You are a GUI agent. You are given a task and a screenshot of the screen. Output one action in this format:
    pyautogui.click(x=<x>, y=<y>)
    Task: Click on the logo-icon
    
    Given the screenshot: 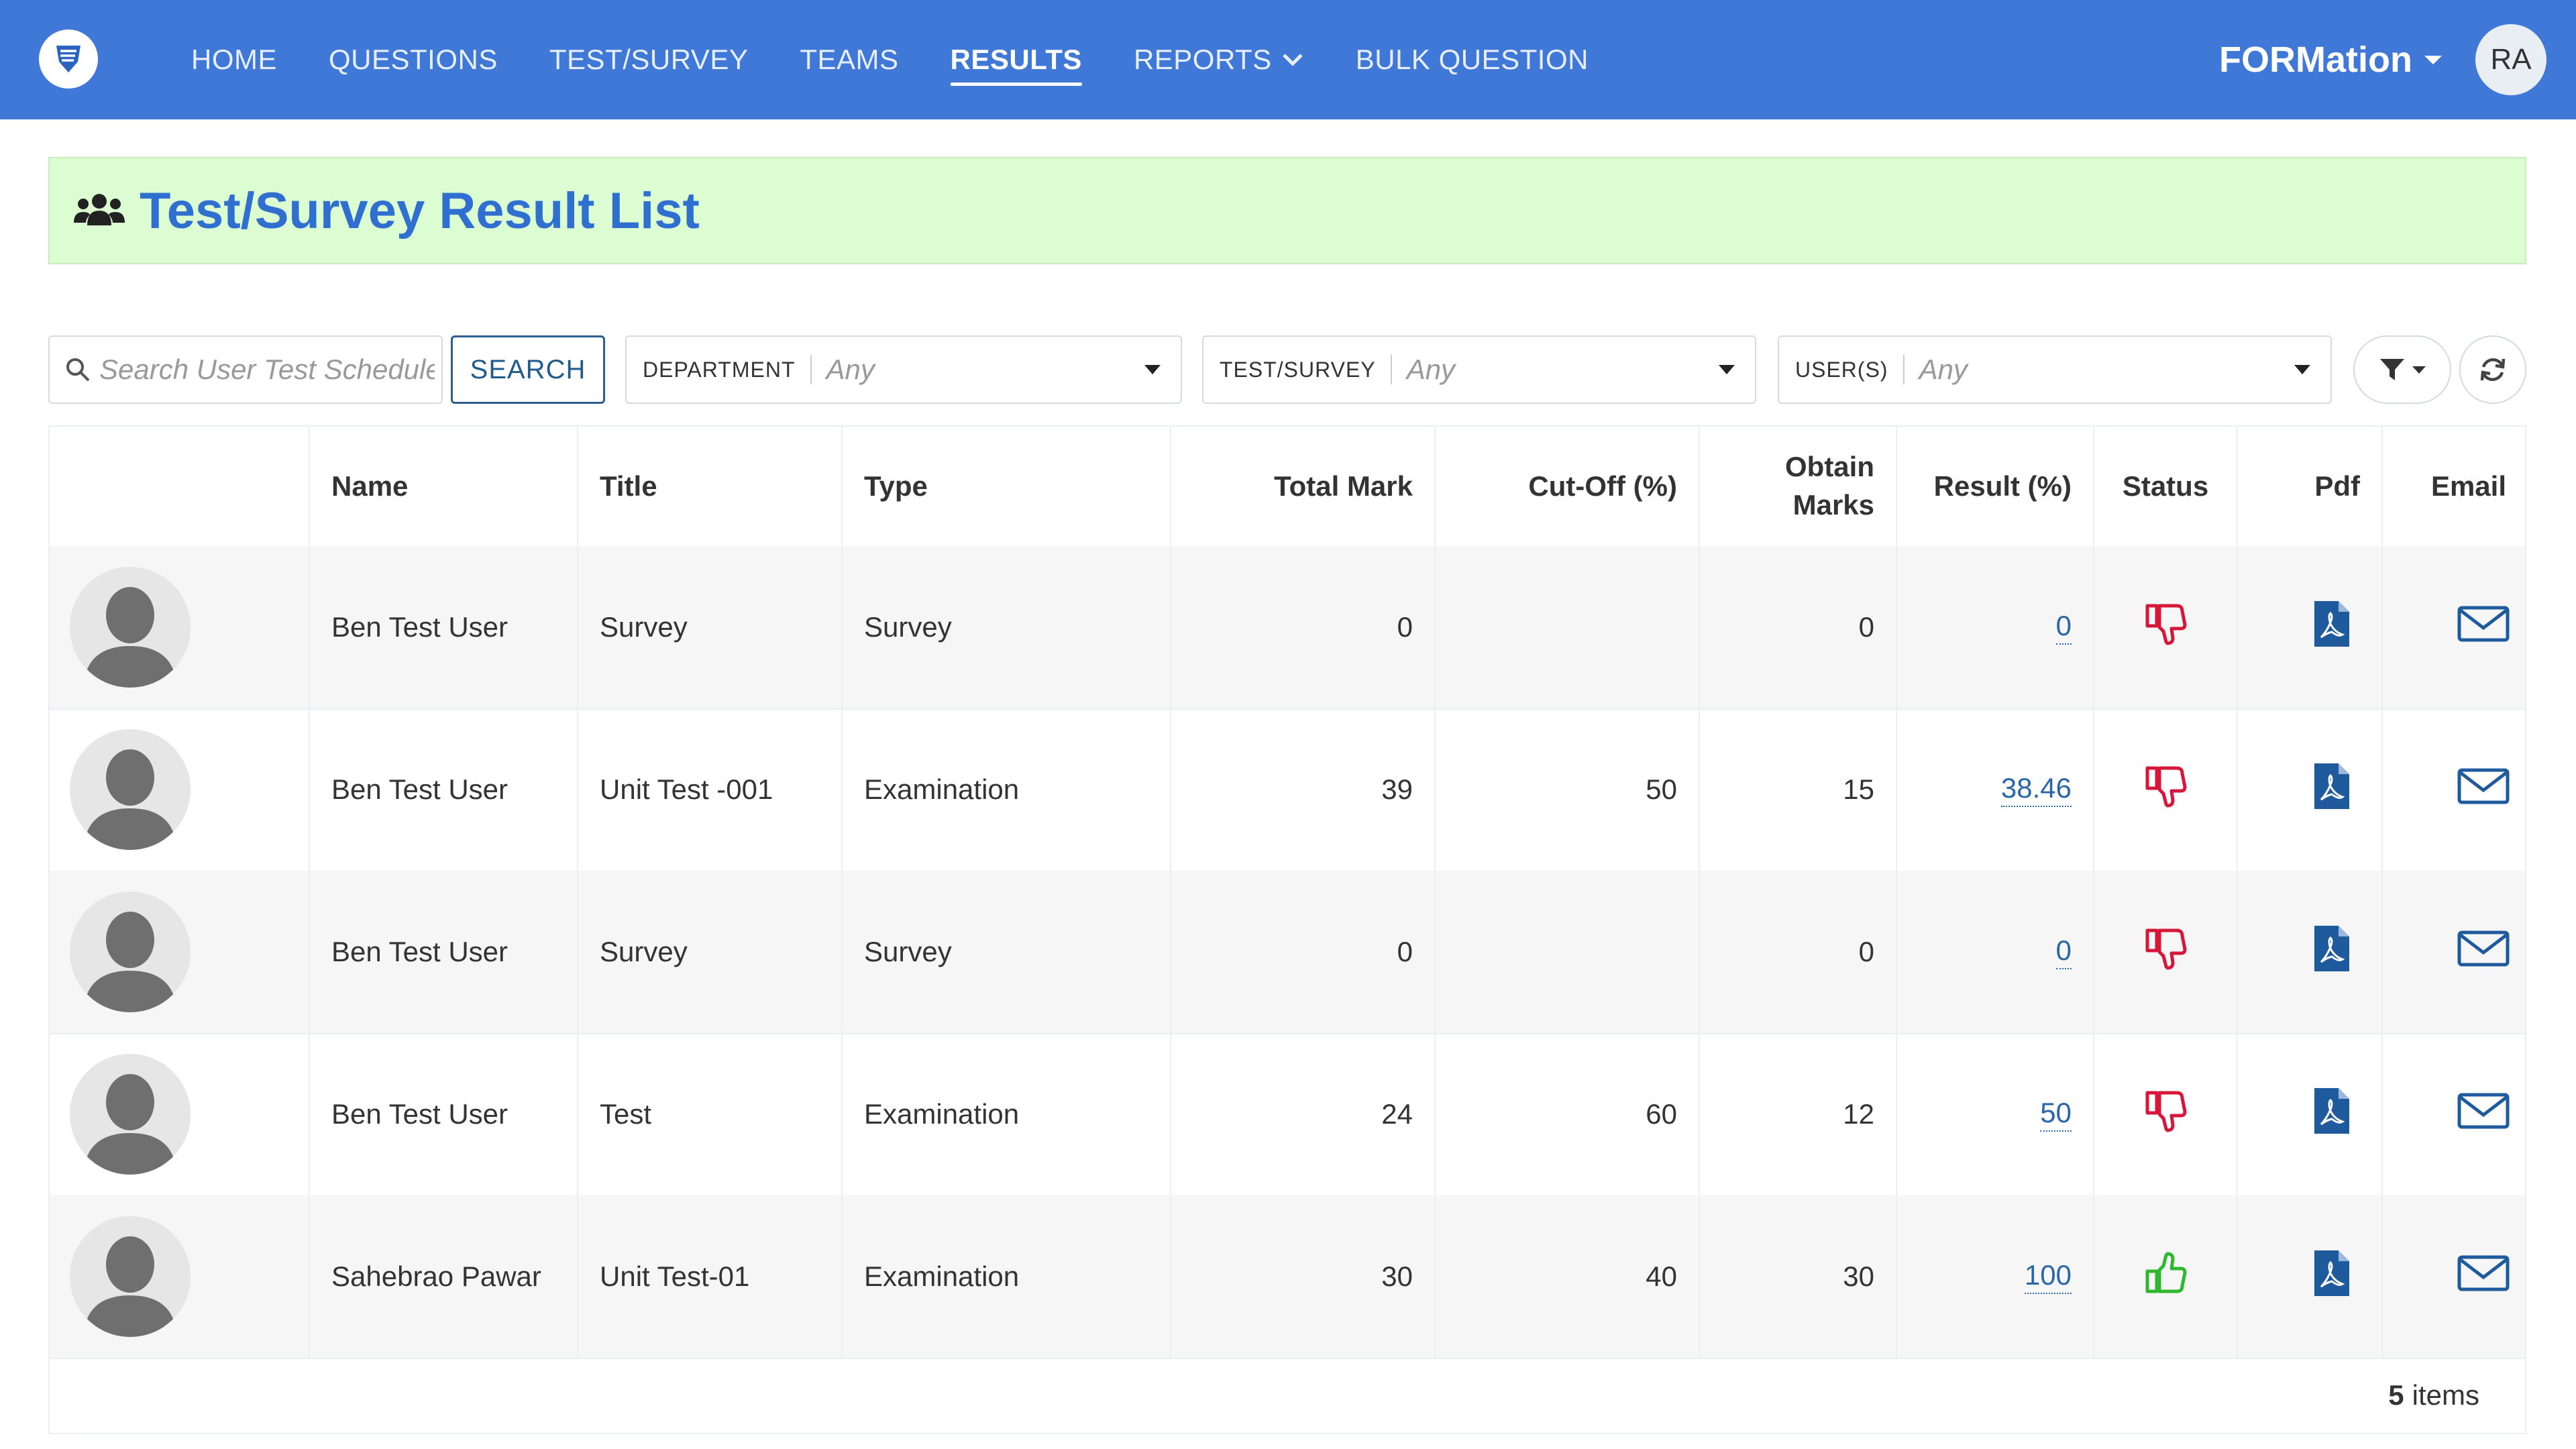 What is the action you would take?
    pyautogui.click(x=68, y=59)
    